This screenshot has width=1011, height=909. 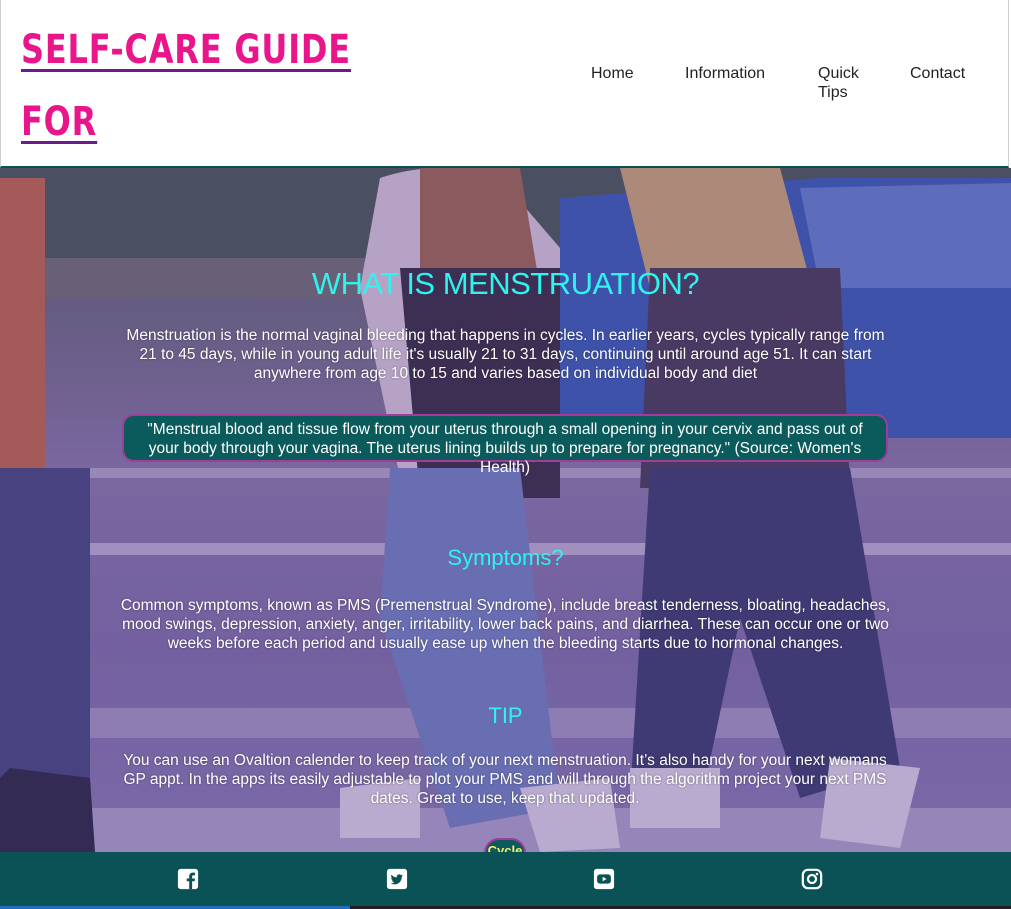 I want to click on facebook-icon, so click(x=188, y=879).